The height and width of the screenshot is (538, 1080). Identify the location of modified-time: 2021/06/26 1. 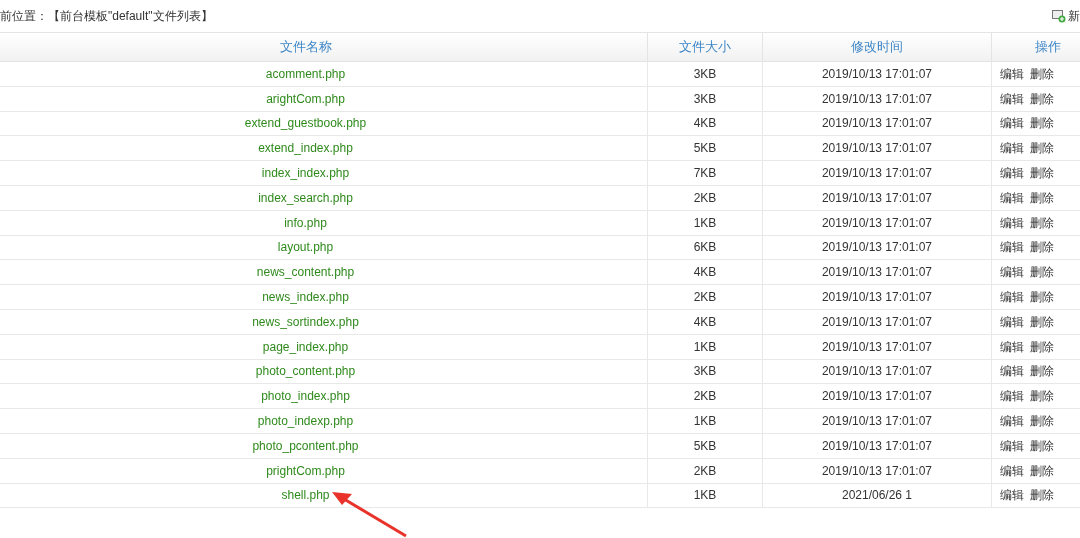
(877, 496).